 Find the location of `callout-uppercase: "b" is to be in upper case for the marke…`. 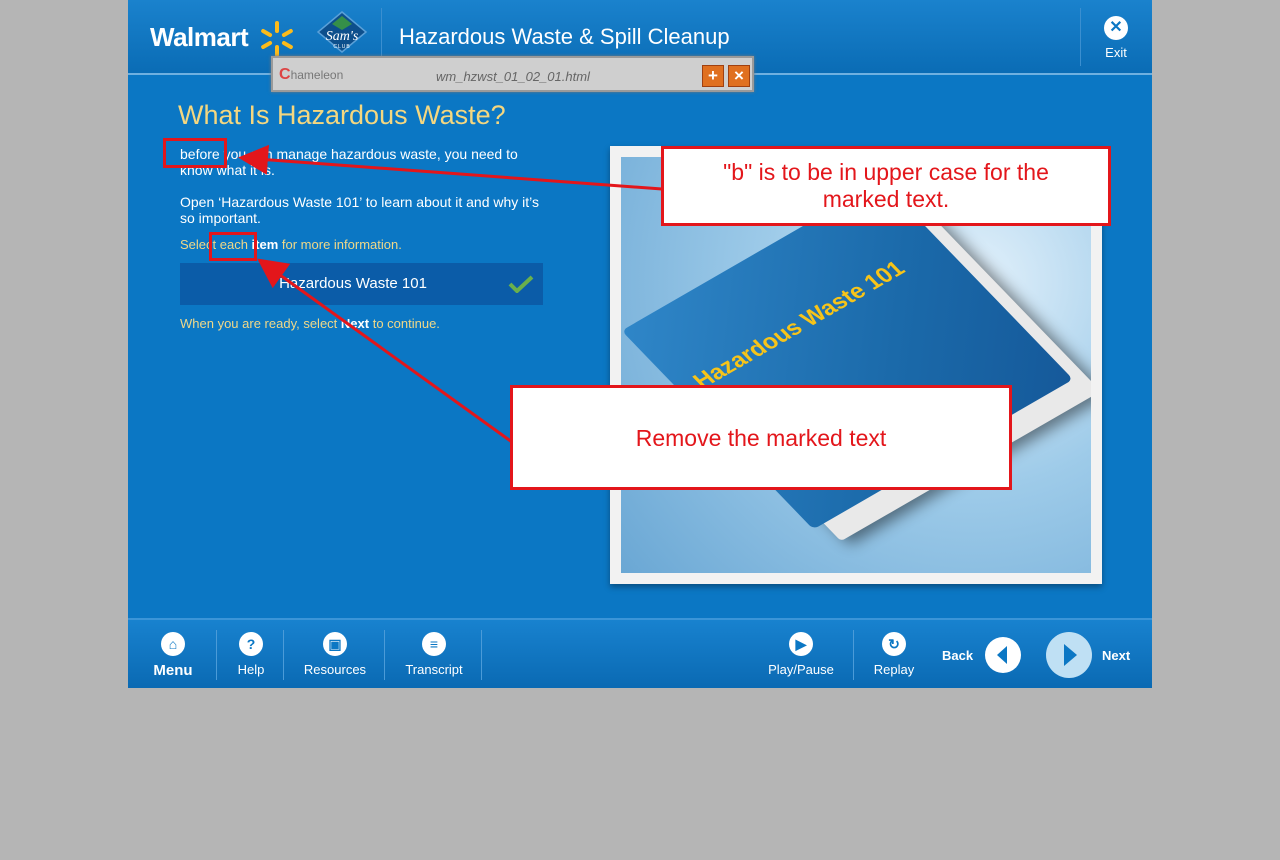

callout-uppercase: "b" is to be in upper case for the marke… is located at coordinates (886, 186).